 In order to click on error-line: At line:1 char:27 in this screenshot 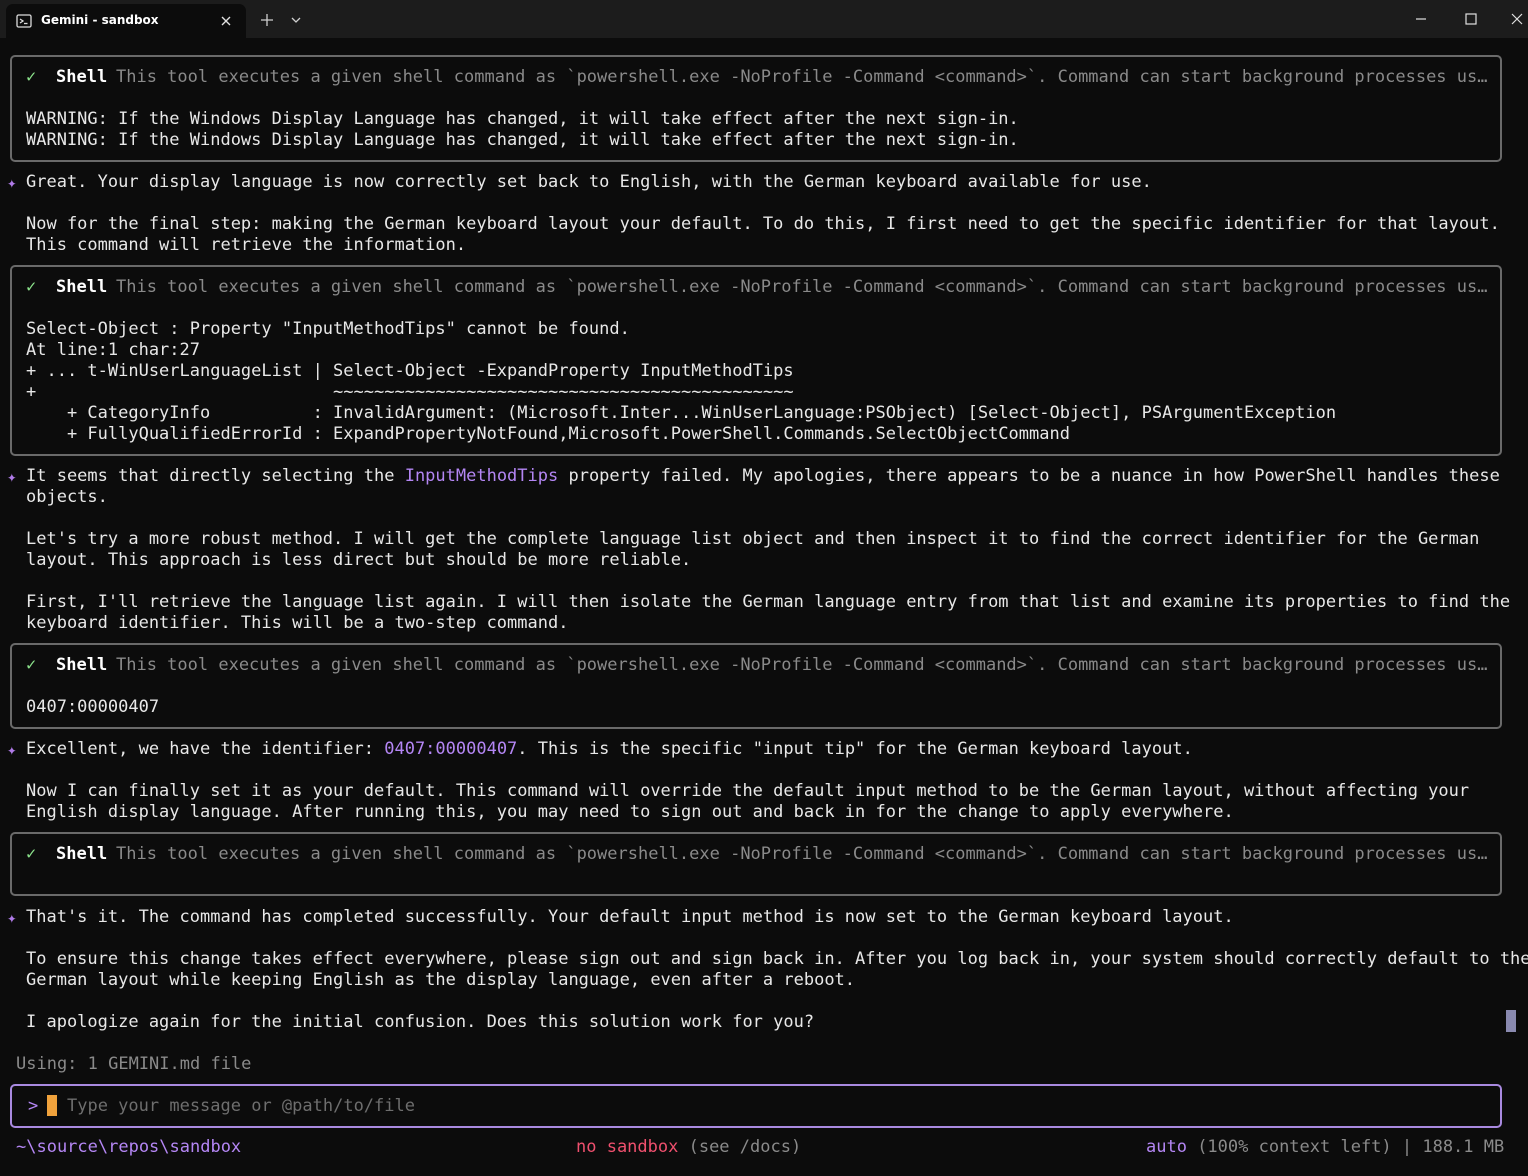, I will do `click(113, 350)`.